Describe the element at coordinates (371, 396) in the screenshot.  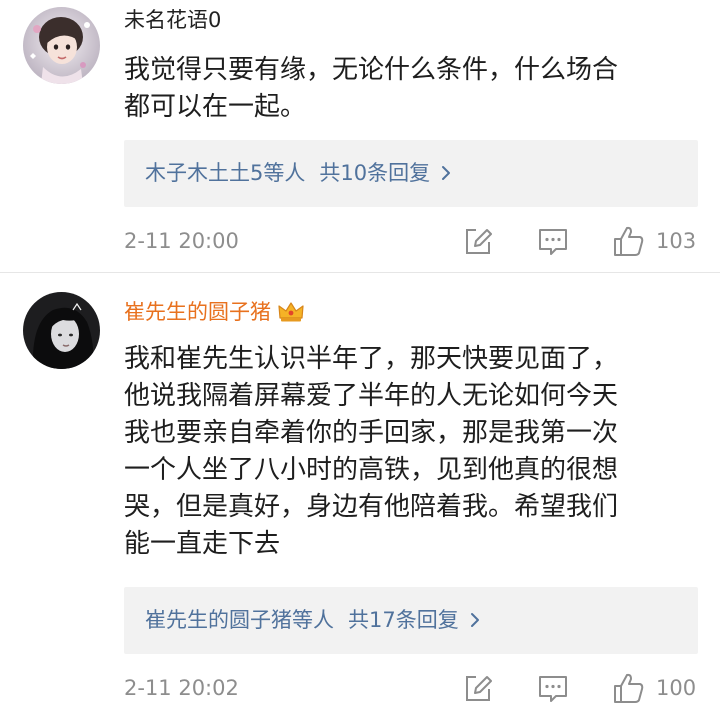
I see `comment-text-line: 他说我隔着屏幕爱了半年的人无论如何今天` at that location.